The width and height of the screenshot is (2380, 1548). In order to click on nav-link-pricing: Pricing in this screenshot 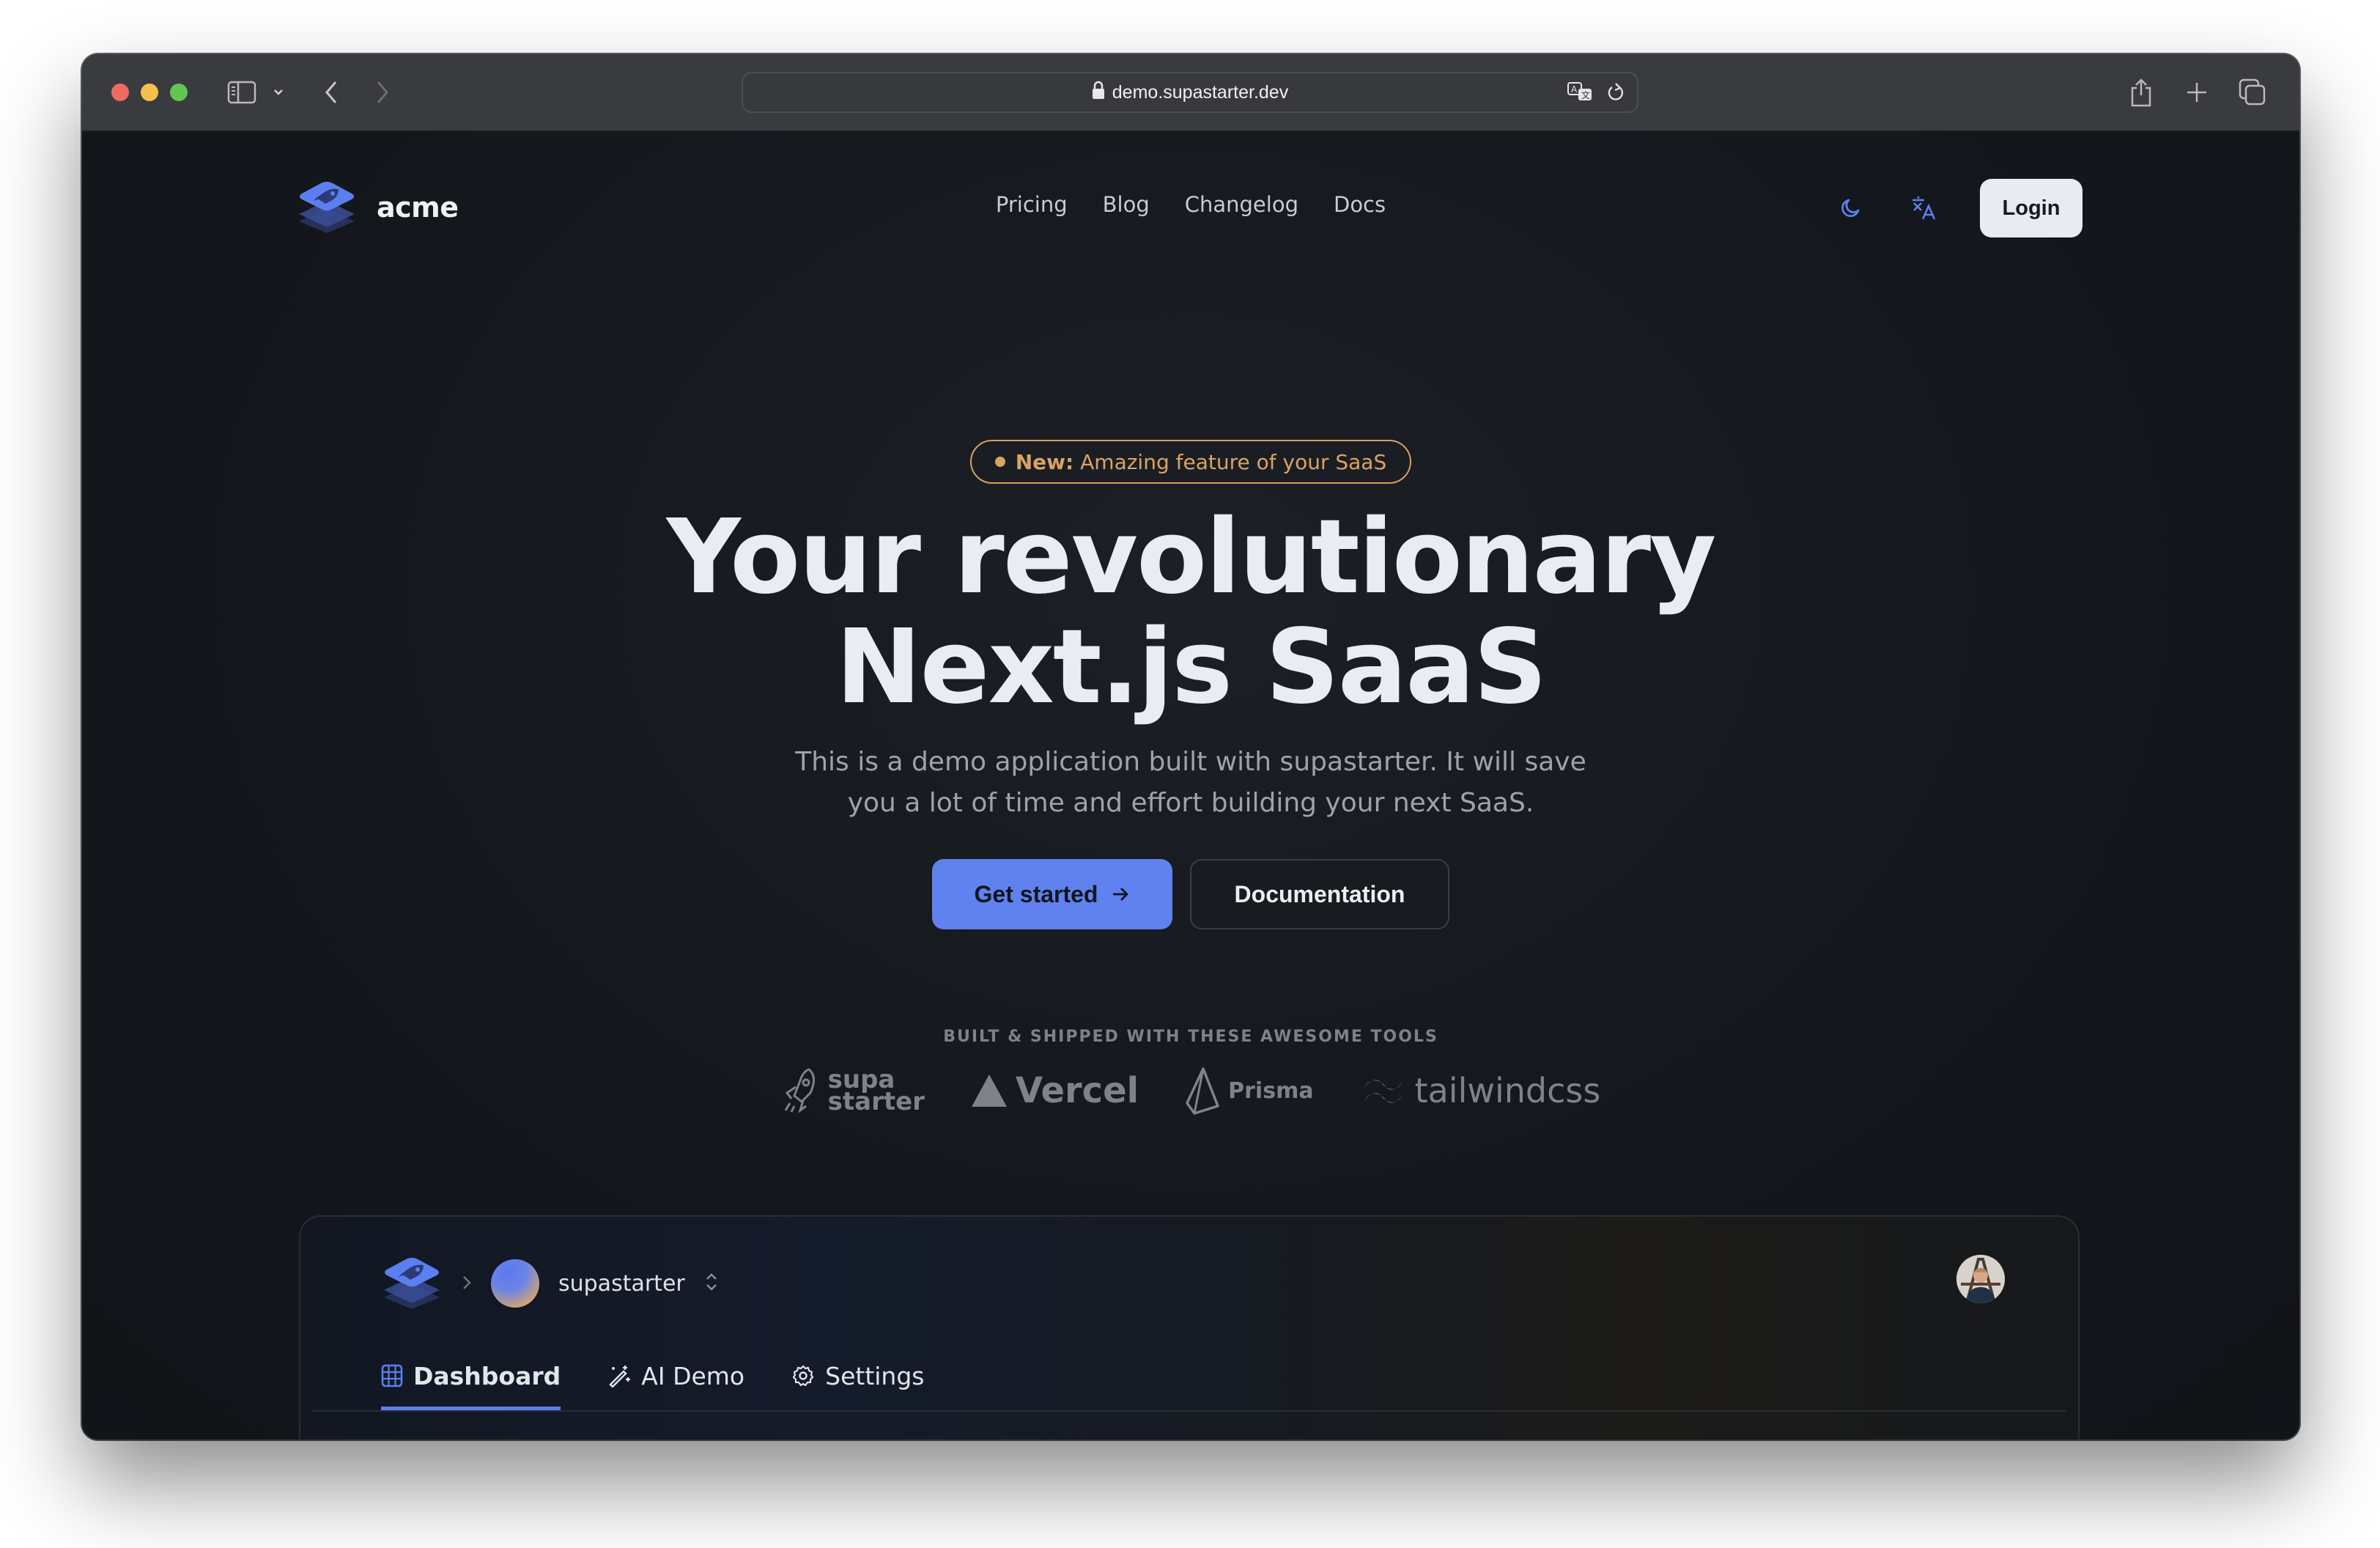, I will do `click(1032, 204)`.